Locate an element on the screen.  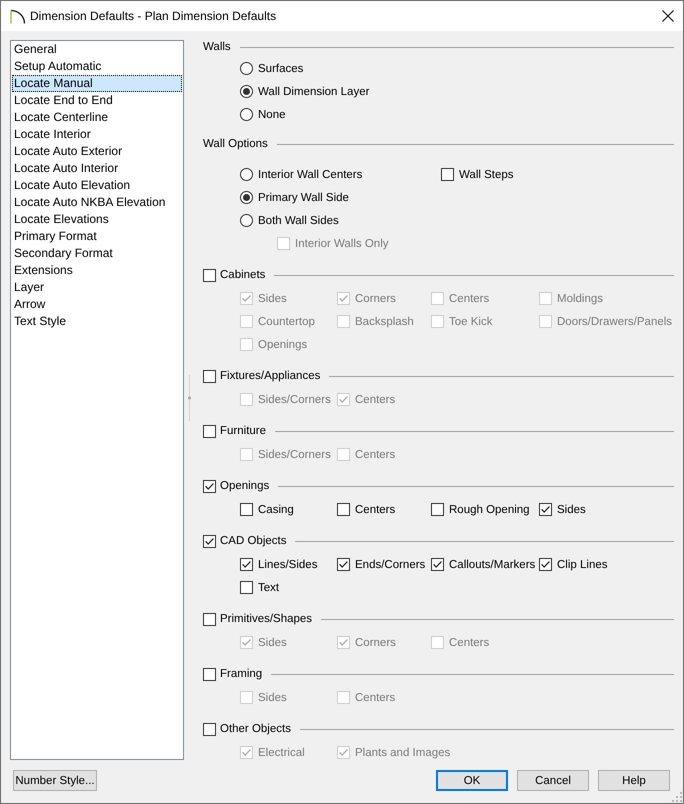
window-title: Dimension Defaults - Plan Dimension Defaults is located at coordinates (154, 16).